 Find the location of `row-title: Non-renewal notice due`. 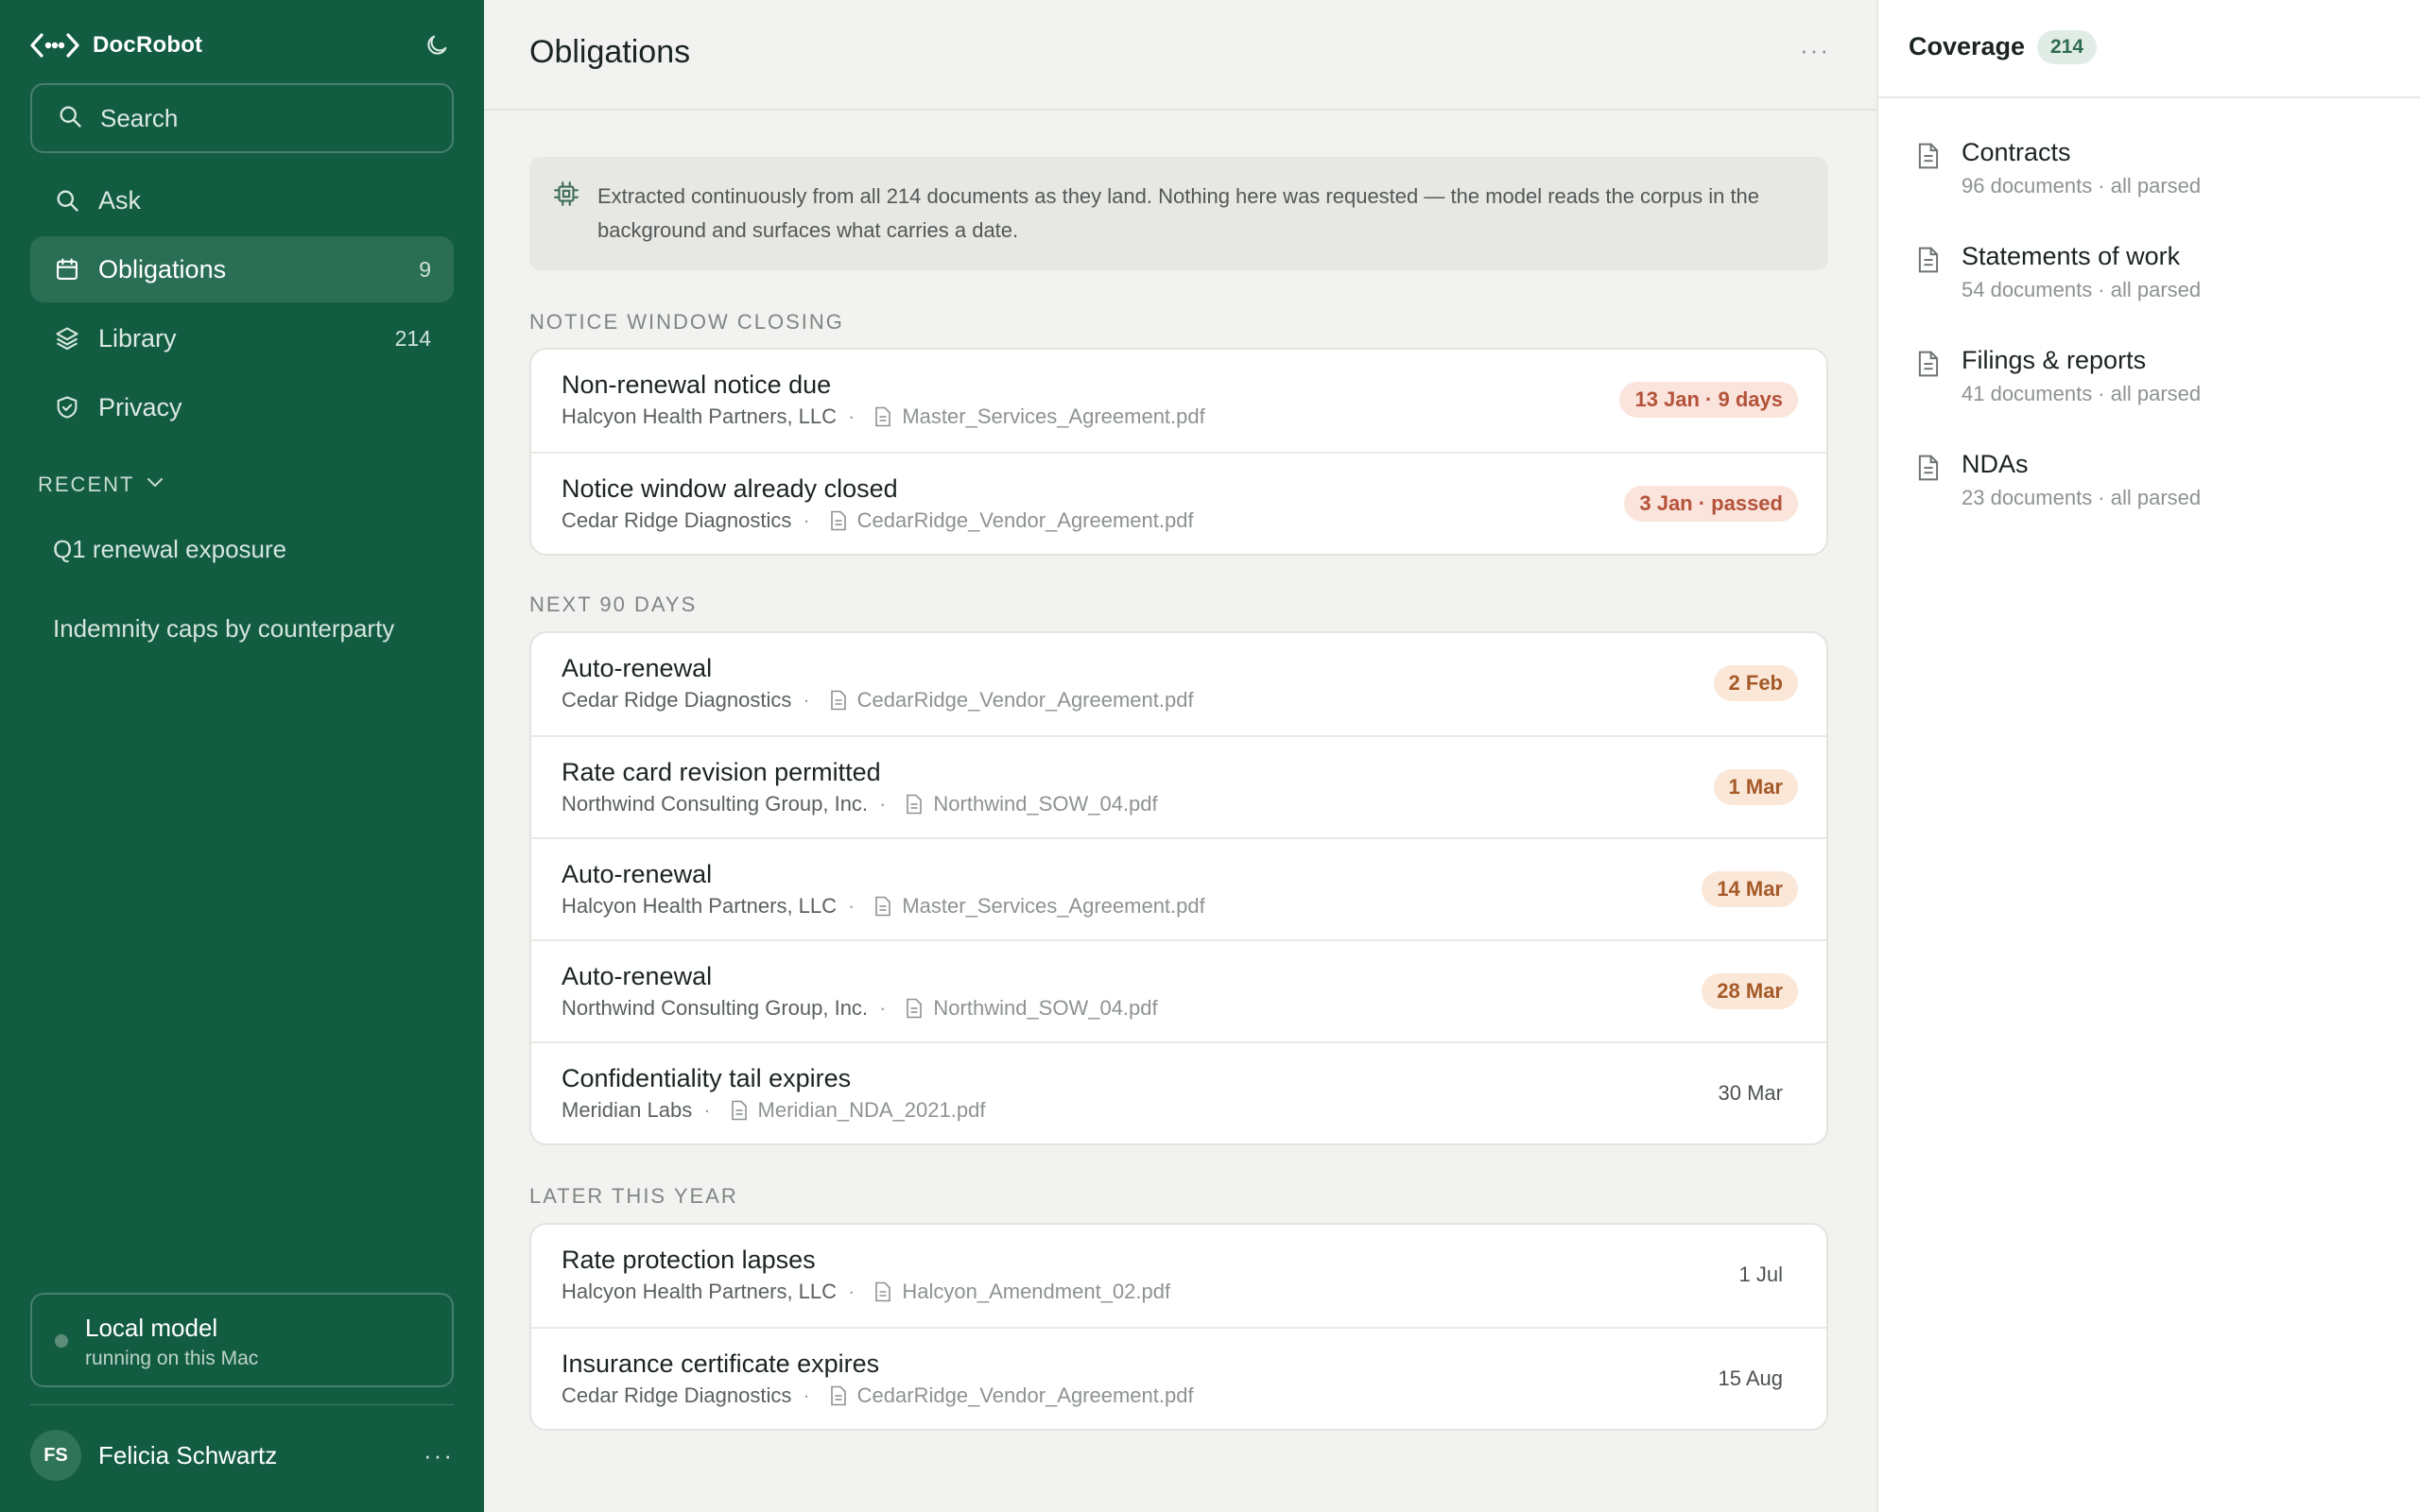

row-title: Non-renewal notice due is located at coordinates (697, 384).